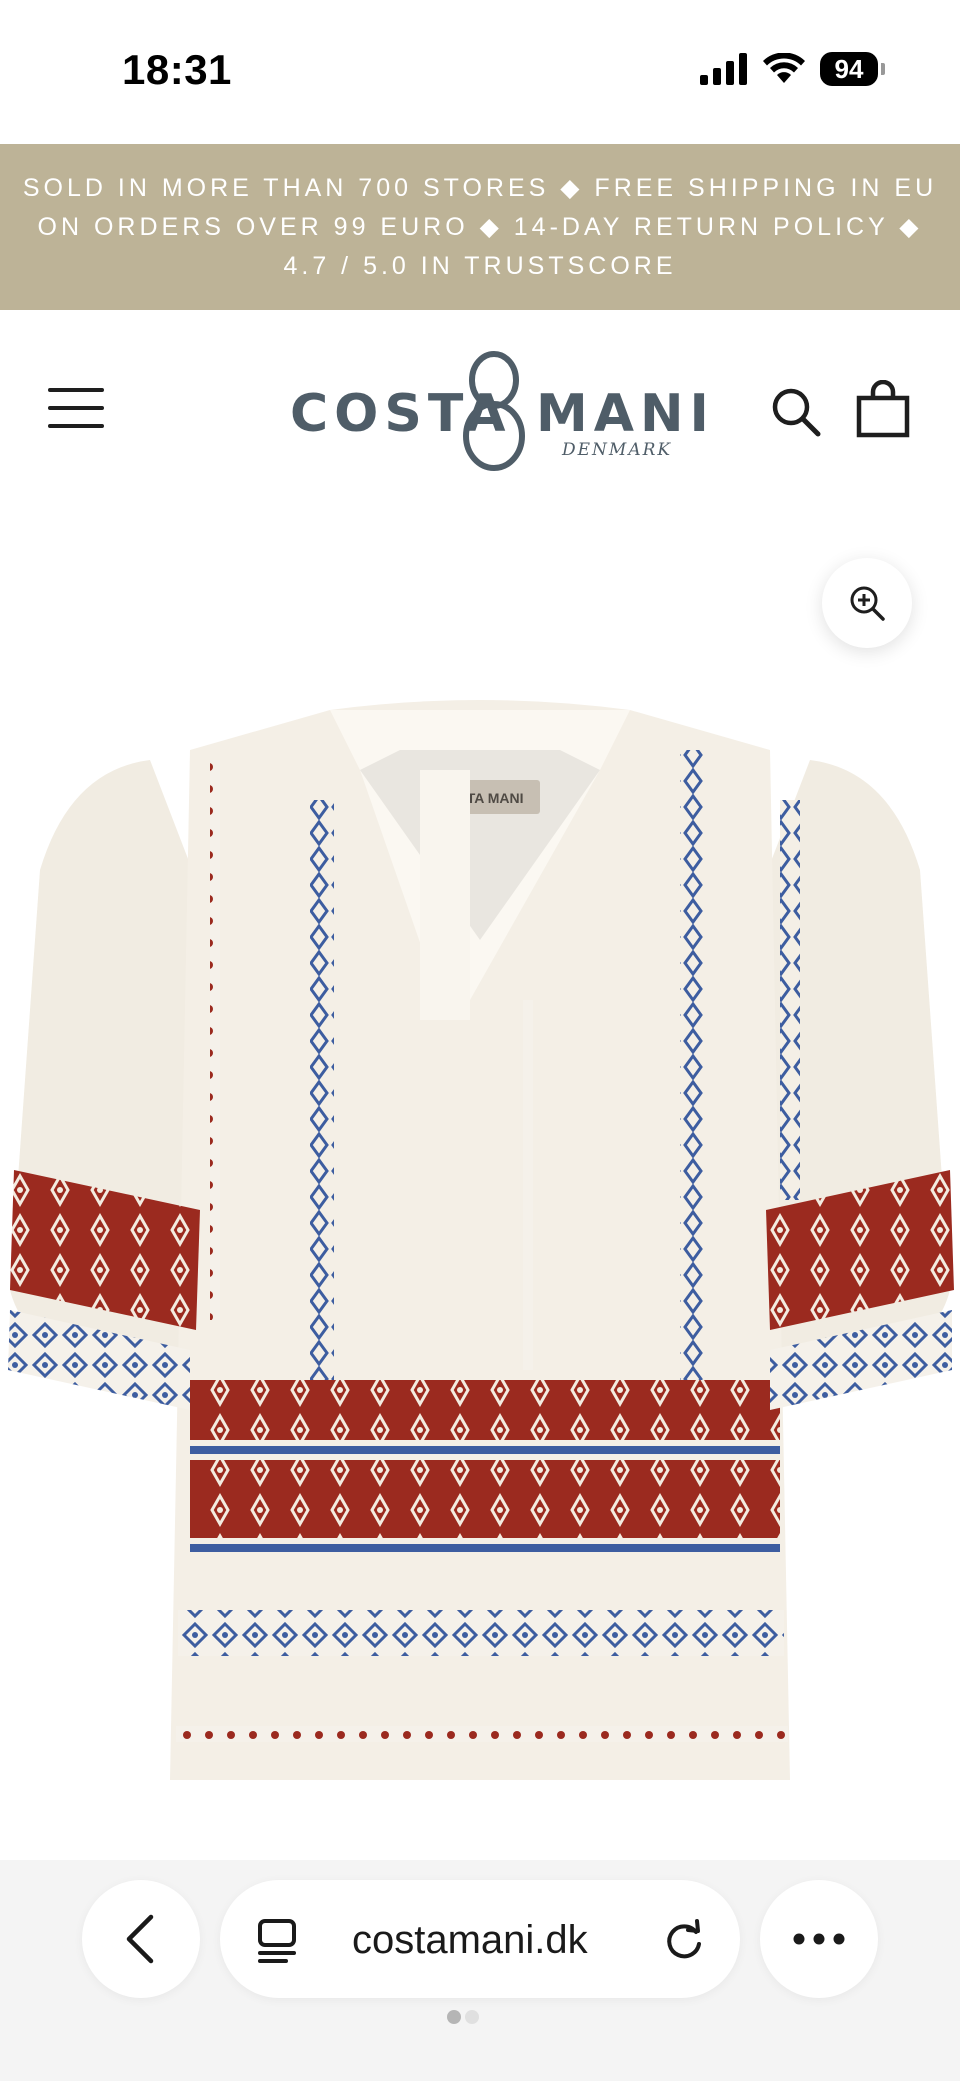  I want to click on url-text: costamani.dk, so click(470, 1940).